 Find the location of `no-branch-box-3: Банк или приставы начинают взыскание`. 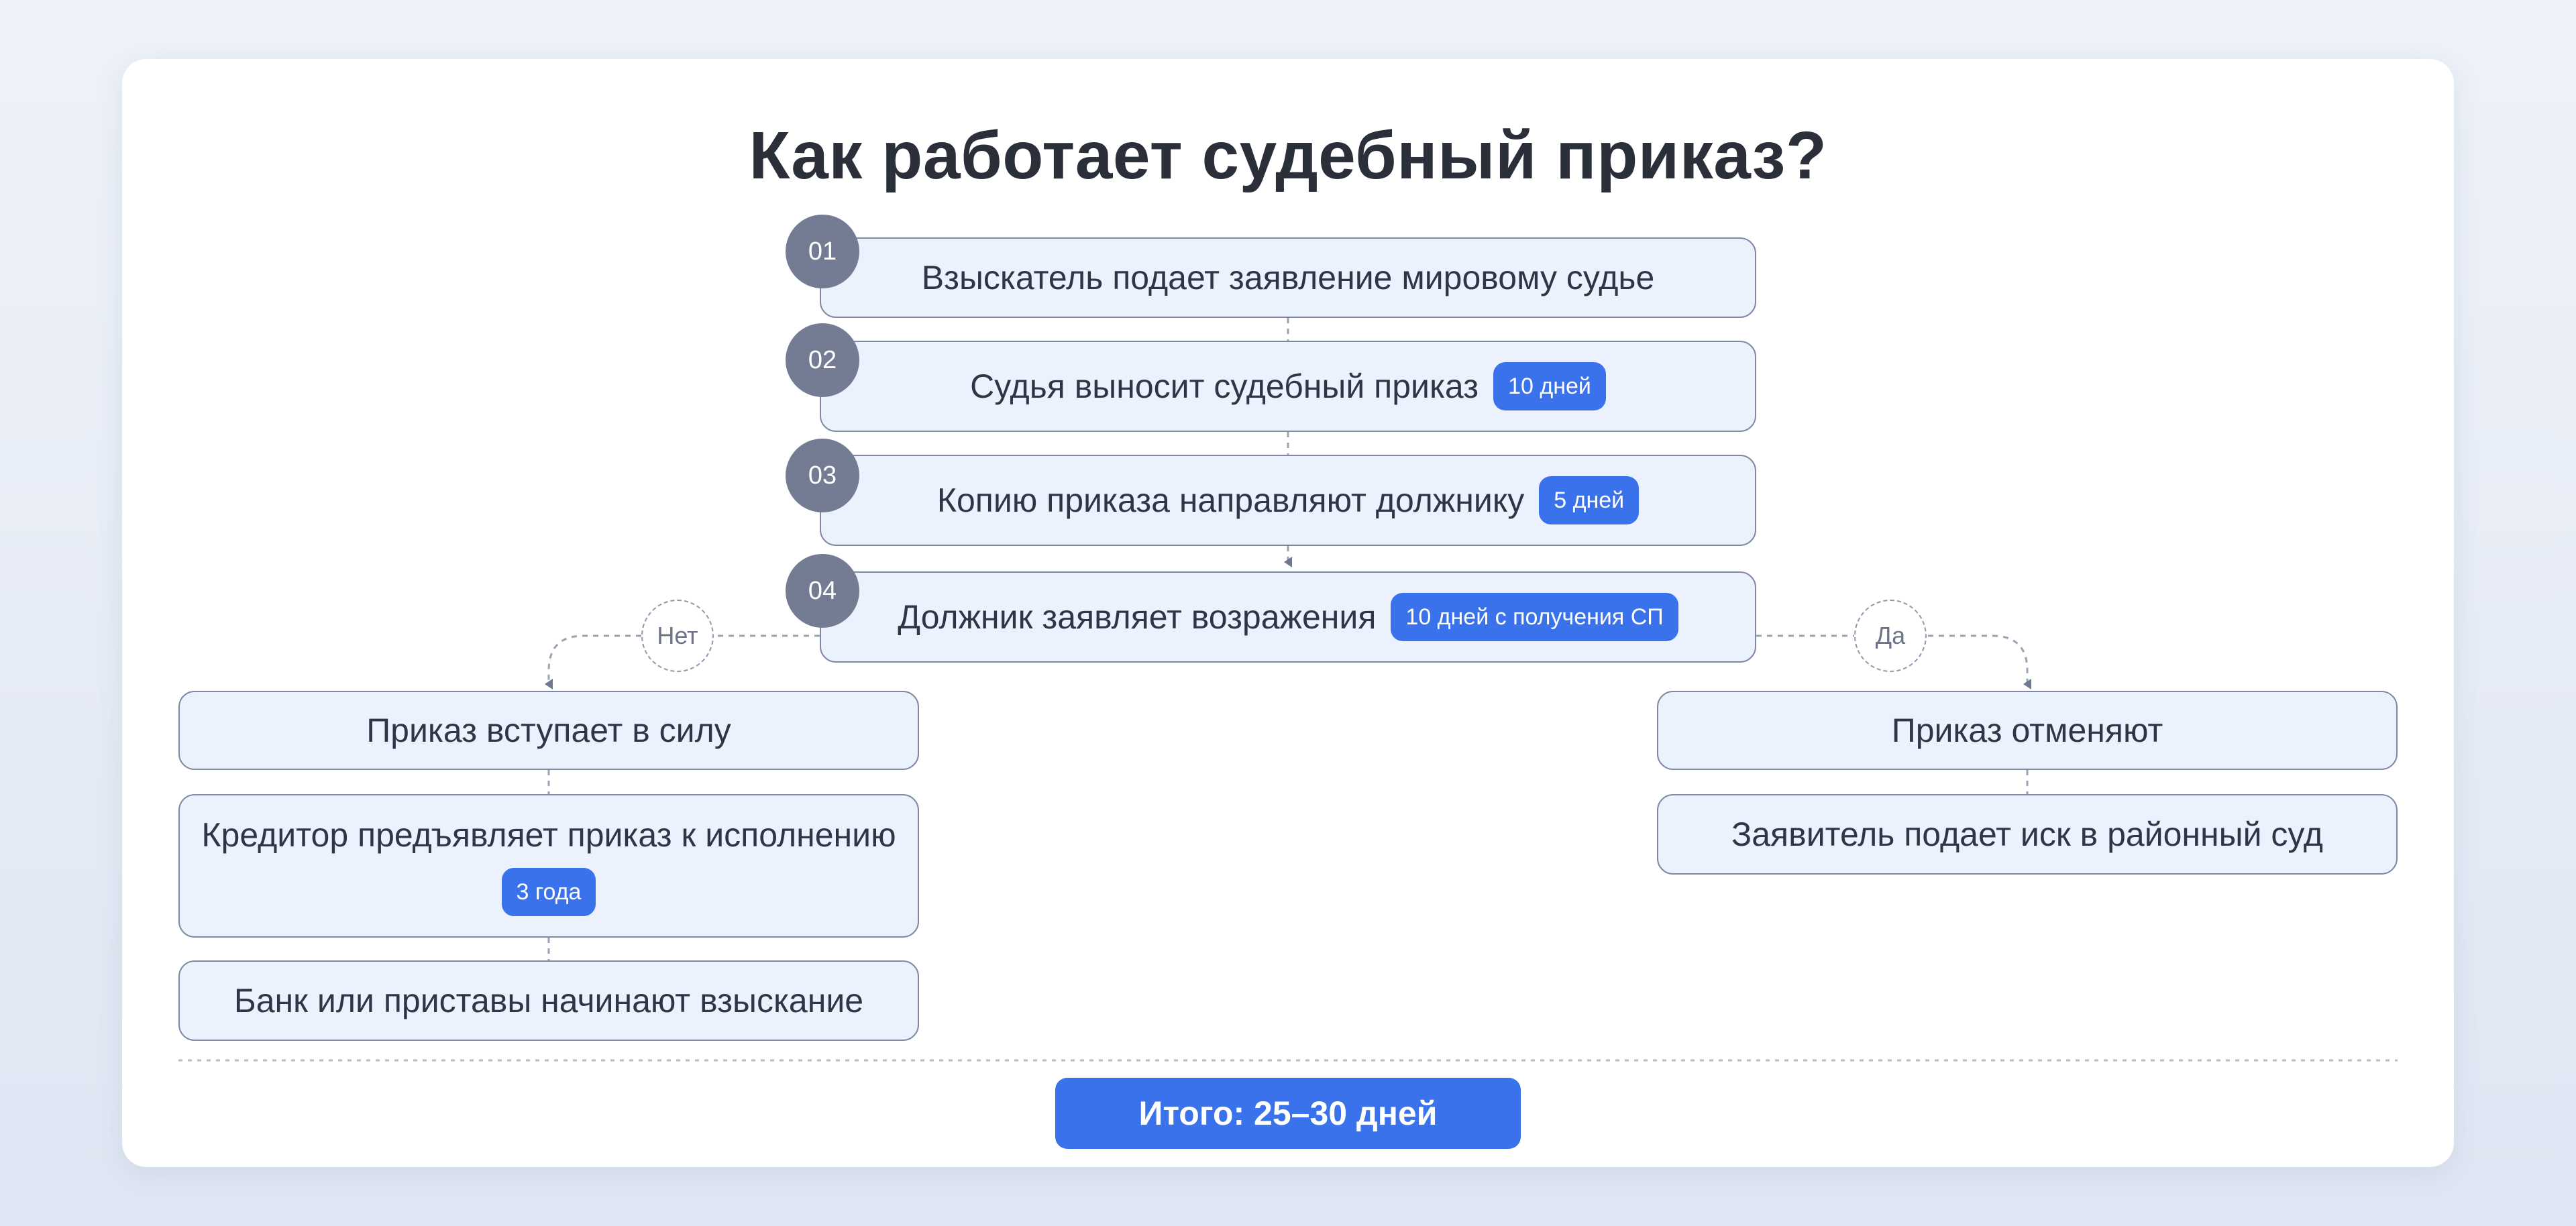

no-branch-box-3: Банк или приставы начинают взыскание is located at coordinates (548, 1000).